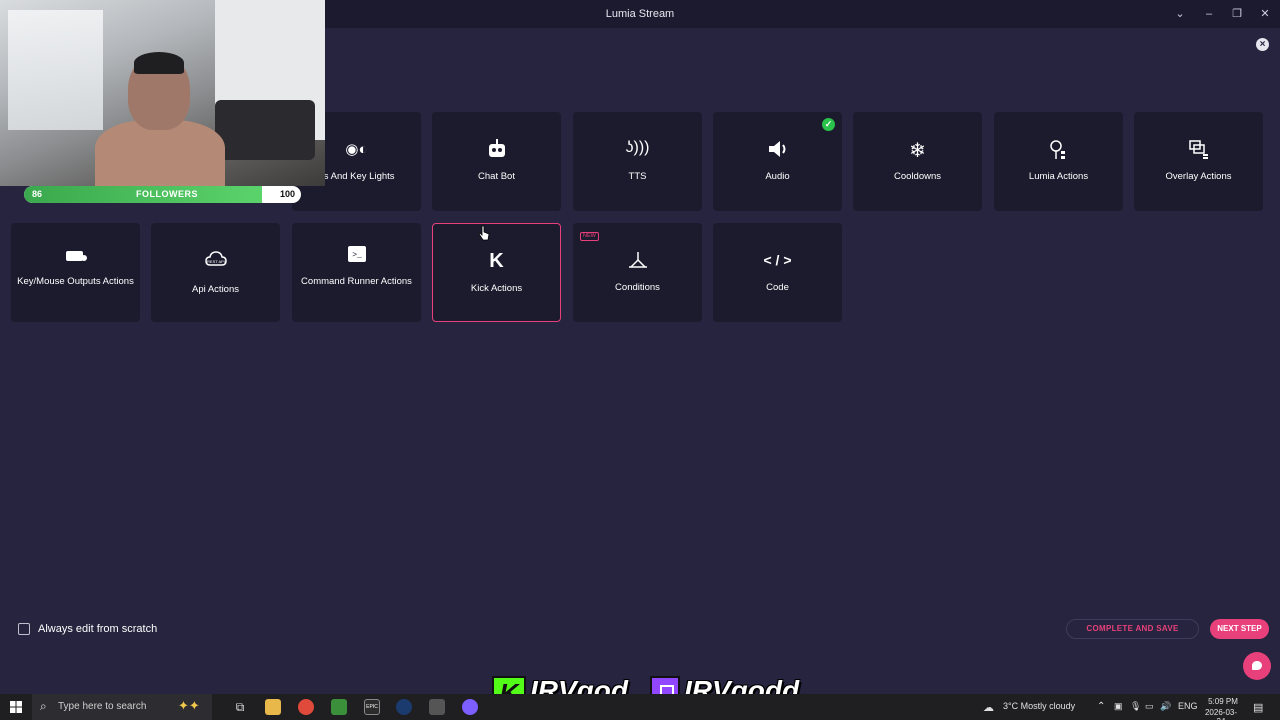 The width and height of the screenshot is (1280, 720). What do you see at coordinates (437, 707) in the screenshot?
I see `settings-icon` at bounding box center [437, 707].